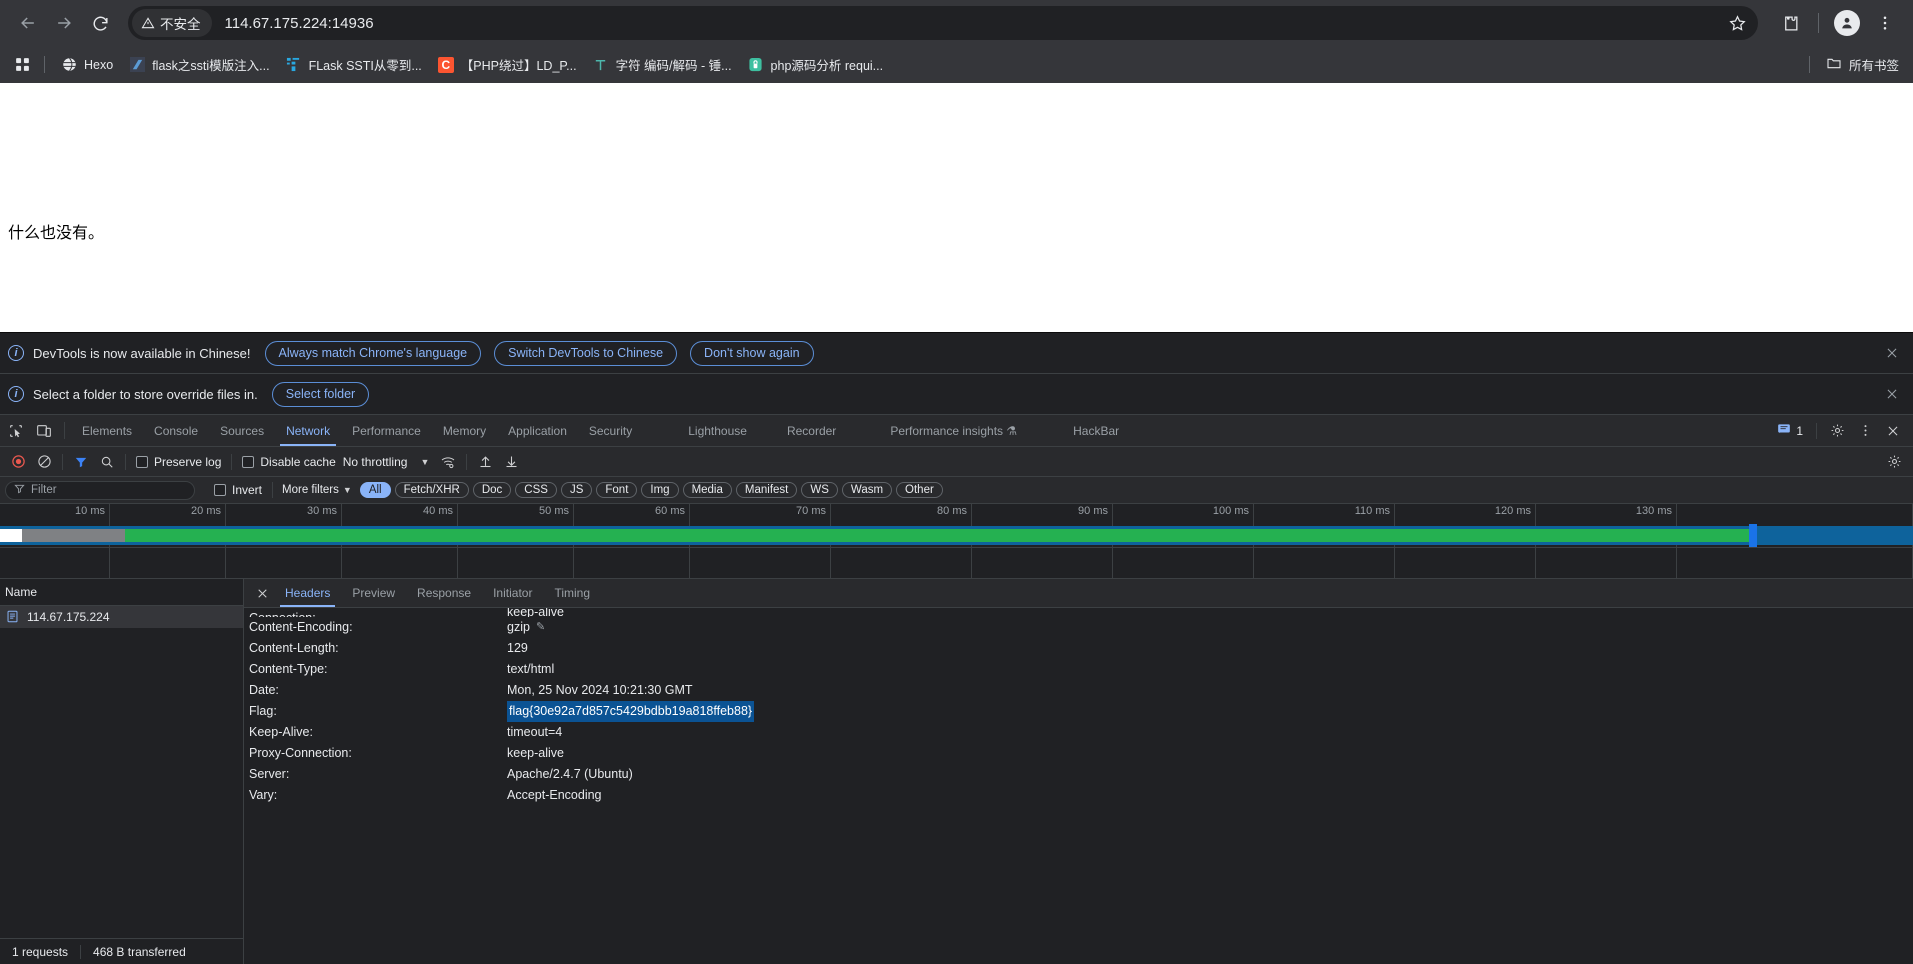 The image size is (1913, 964). I want to click on detail-tab-initiator: Initiator, so click(512, 593).